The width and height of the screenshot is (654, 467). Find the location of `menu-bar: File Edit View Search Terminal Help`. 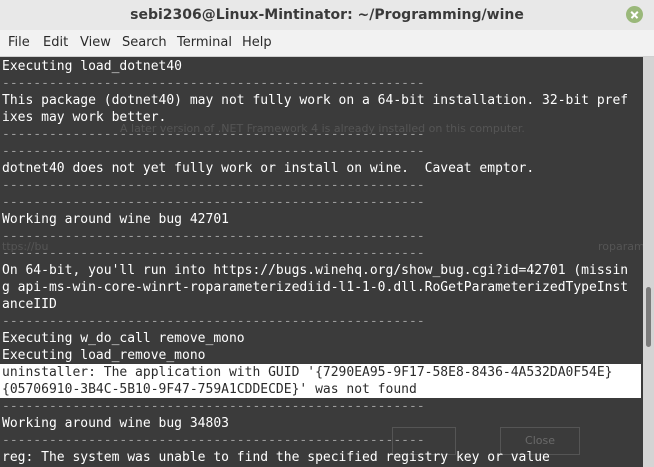

menu-bar: File Edit View Search Terminal Help is located at coordinates (327, 43).